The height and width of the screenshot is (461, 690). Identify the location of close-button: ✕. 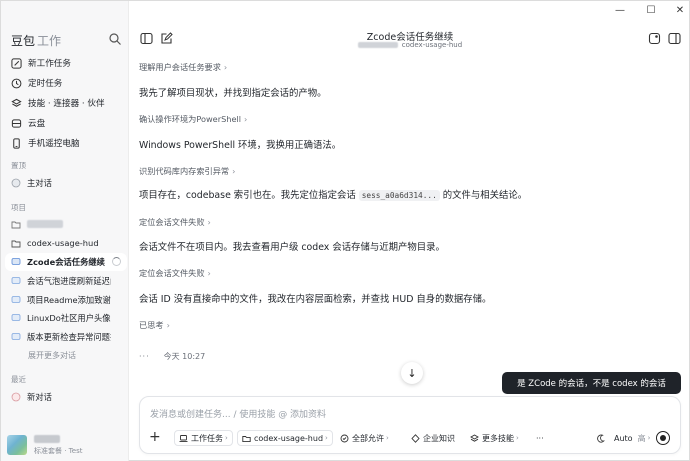
(680, 10).